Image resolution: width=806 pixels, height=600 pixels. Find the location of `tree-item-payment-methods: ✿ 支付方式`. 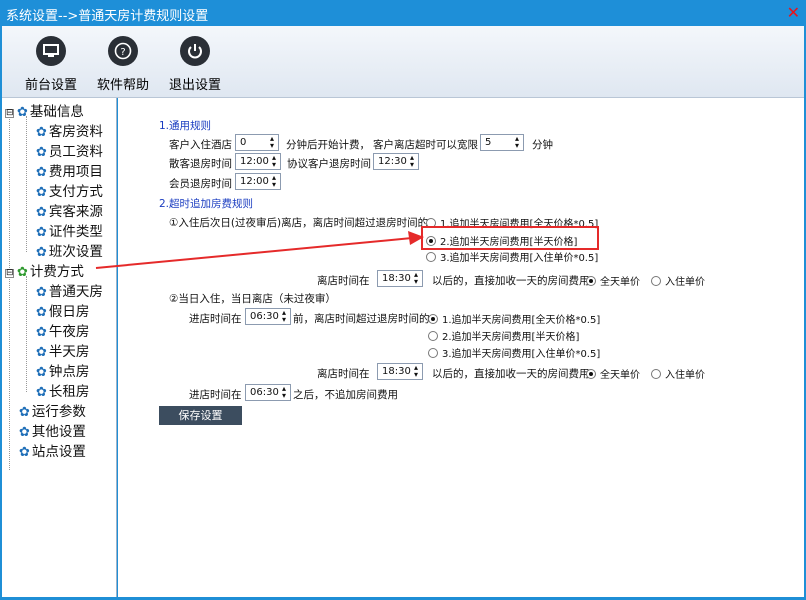

tree-item-payment-methods: ✿ 支付方式 is located at coordinates (69, 190).